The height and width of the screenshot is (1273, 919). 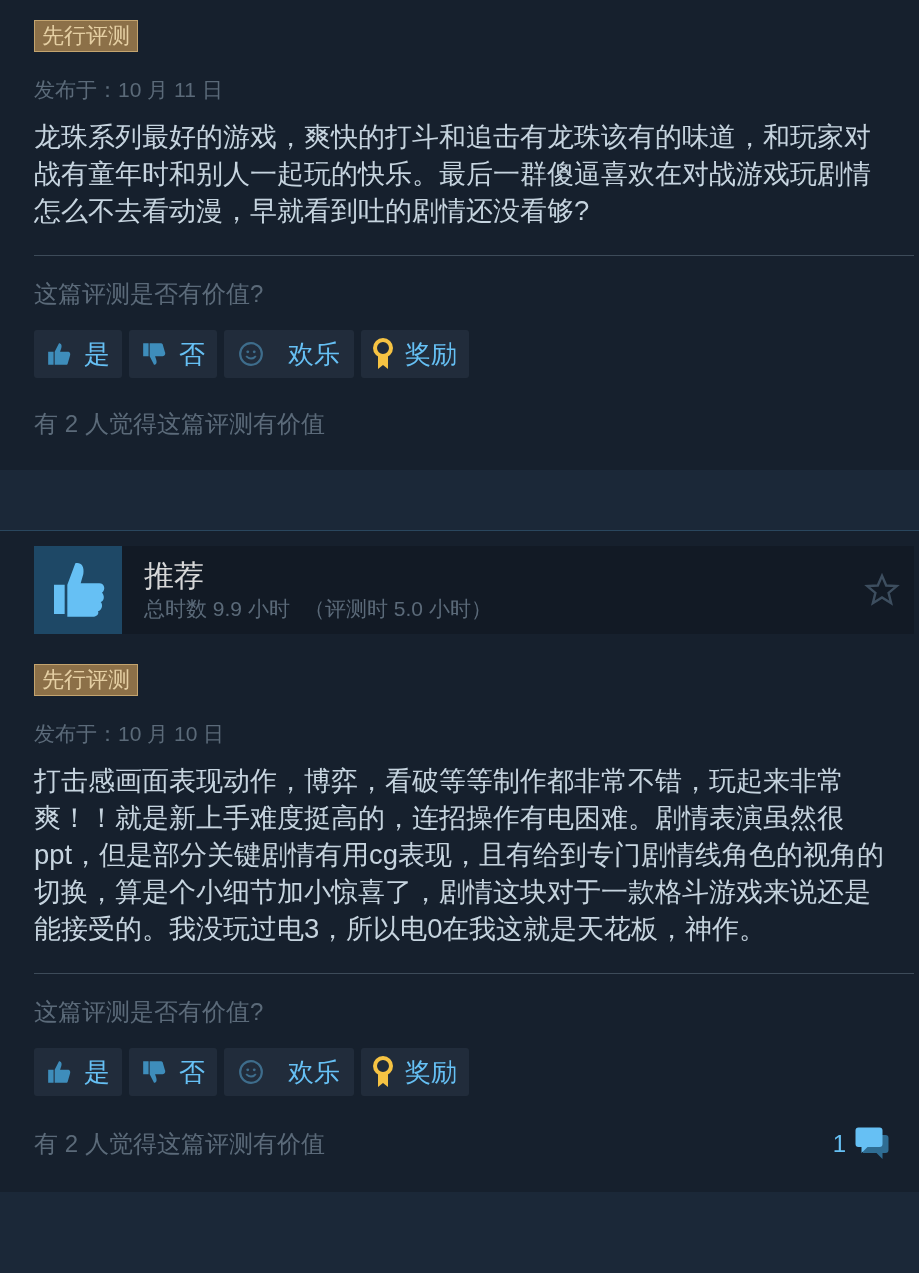 I want to click on review-text: 打击感画面表现动作，博弈，看破等等制作都非常不错，玩起来非常爽！！就是新上手难度挺高的，连招操作有电困难。剧情表演虽然很ppt，但是部分关键剧情有用cg表现，且有给到专门剧情线角色的视角的切换，算是个小细节加小惊喜了，剧情这块对于一款格斗游戏来说还是能接受的。我没玩过电3，所以电0在我这就是天花板，神作。, so click(x=459, y=855).